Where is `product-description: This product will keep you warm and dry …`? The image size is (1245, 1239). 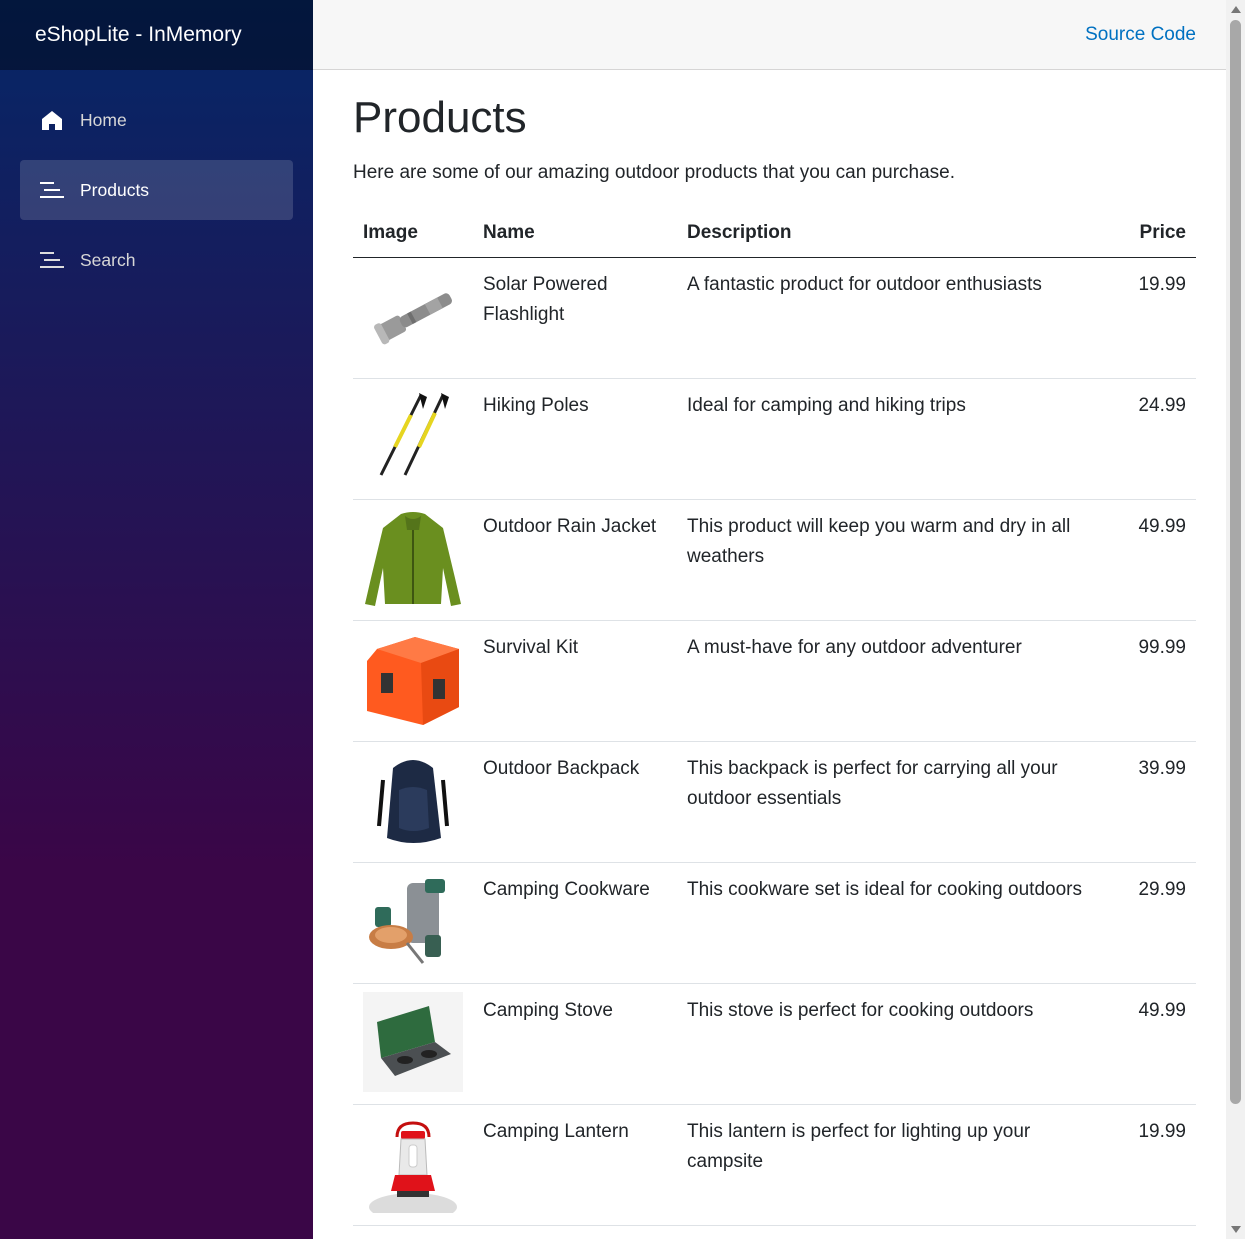
product-description: This product will keep you warm and dry … is located at coordinates (892, 560).